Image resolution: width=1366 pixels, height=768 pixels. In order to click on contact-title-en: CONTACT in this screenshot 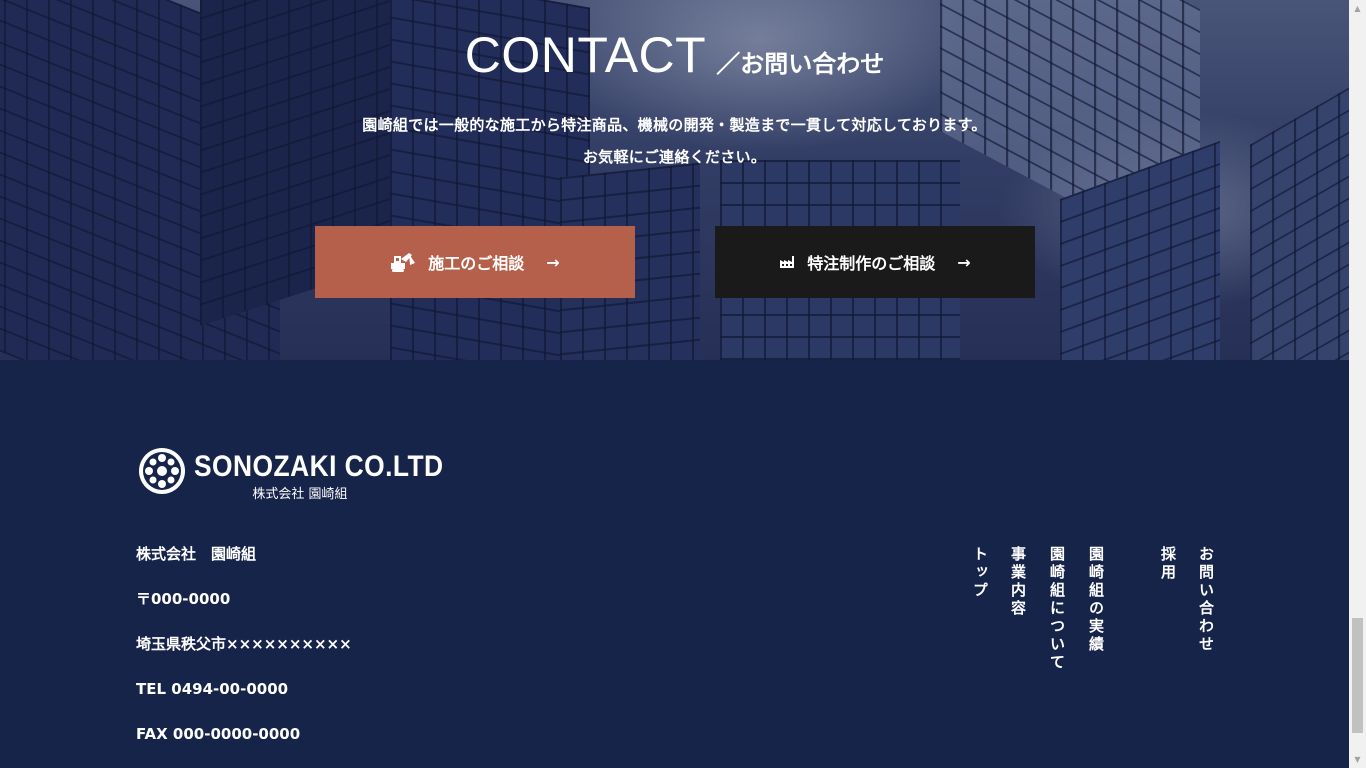, I will do `click(585, 55)`.